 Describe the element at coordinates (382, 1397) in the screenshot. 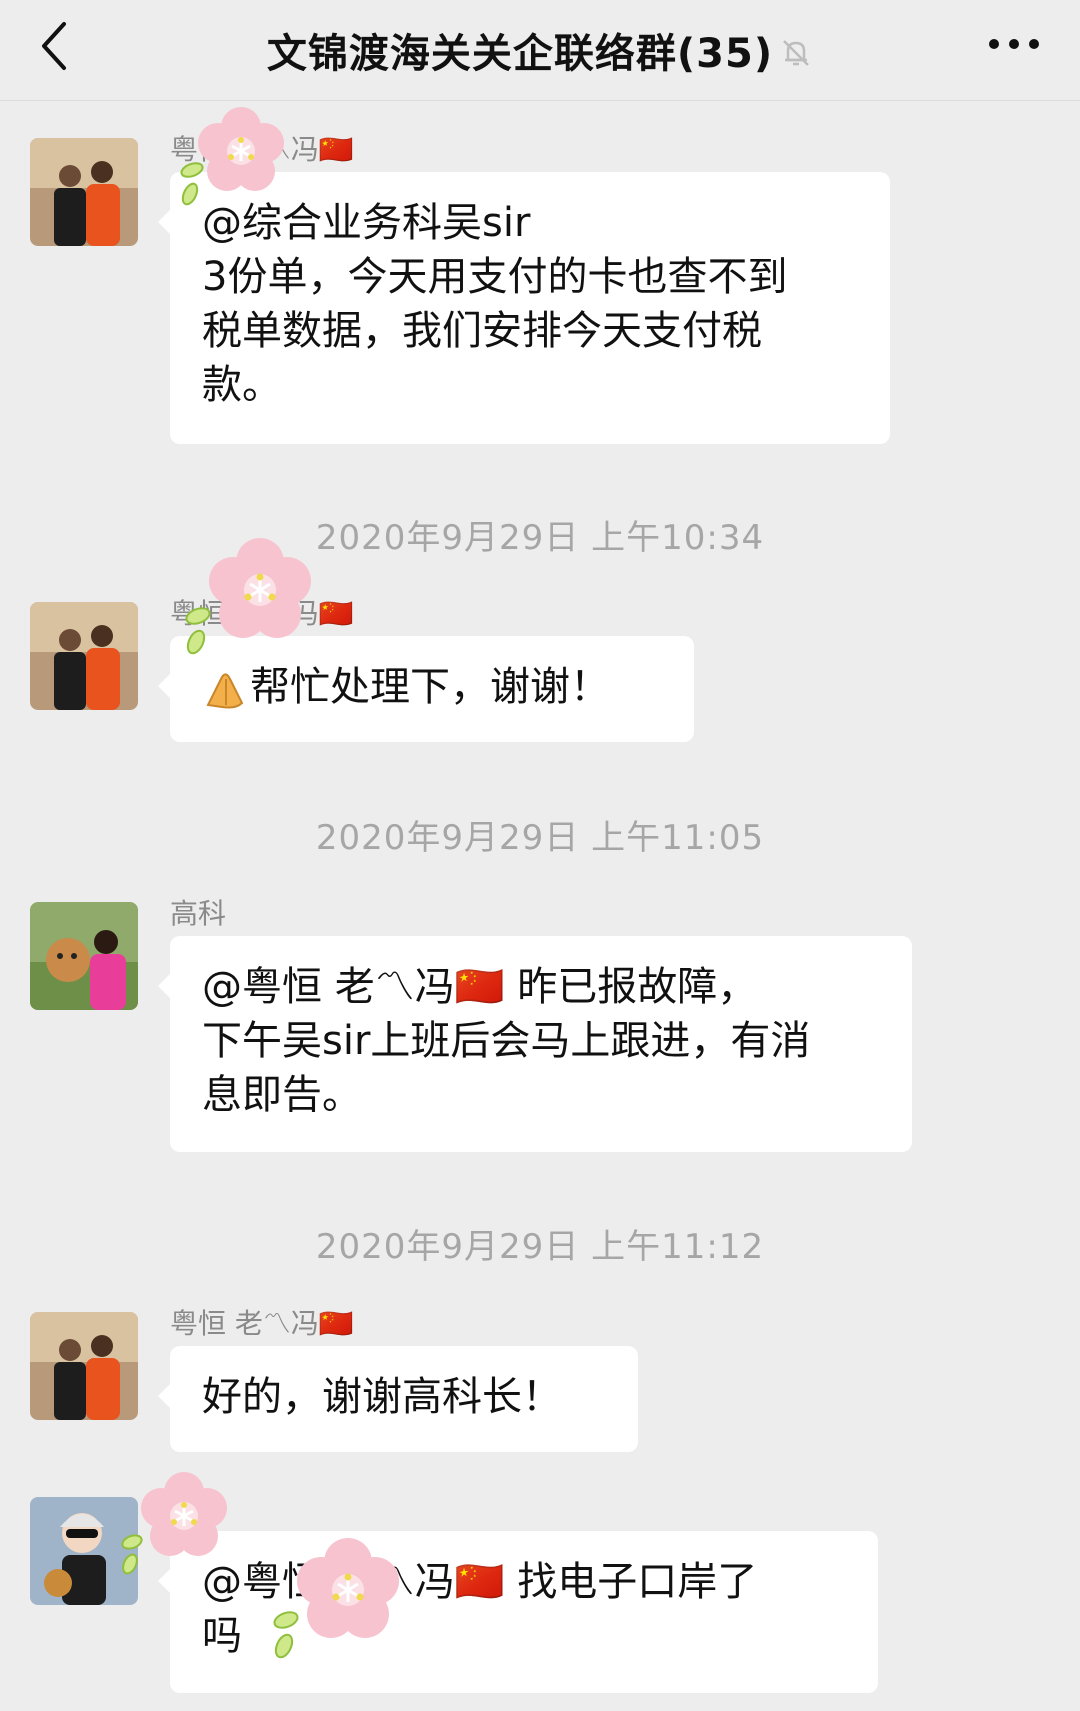

I see `message-line: 好的，谢谢高科长！` at that location.